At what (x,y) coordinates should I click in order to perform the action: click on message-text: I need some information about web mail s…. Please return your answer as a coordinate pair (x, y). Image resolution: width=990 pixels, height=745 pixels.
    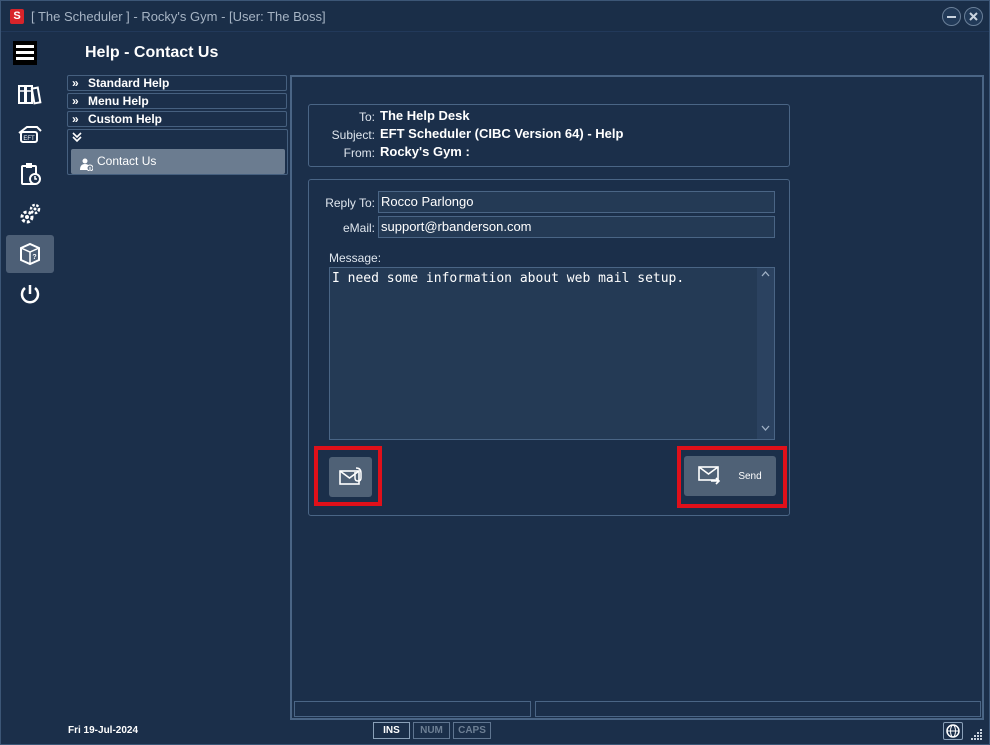
    Looking at the image, I should click on (508, 278).